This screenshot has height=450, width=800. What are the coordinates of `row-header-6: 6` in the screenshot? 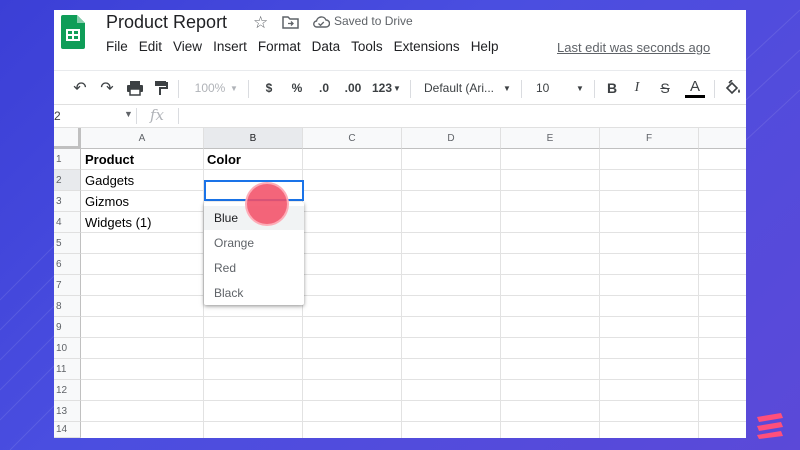 It's located at (67, 264).